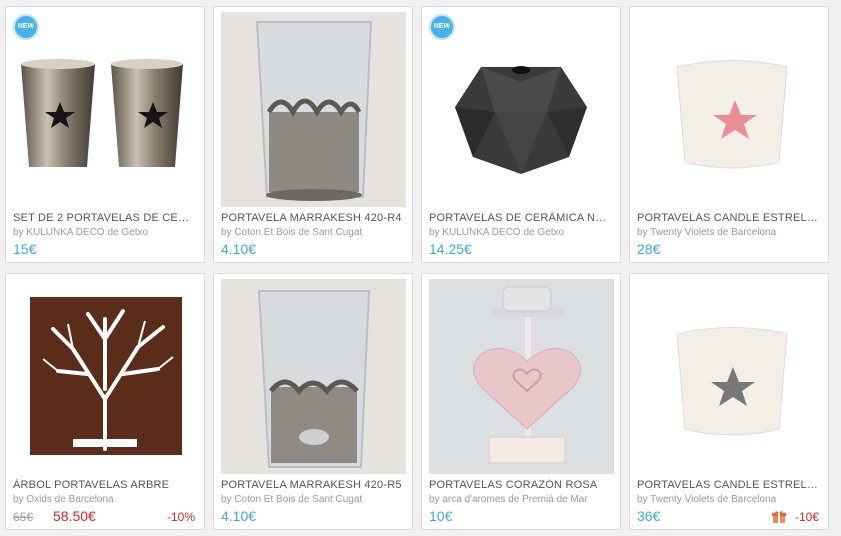 This screenshot has height=536, width=841. What do you see at coordinates (779, 517) in the screenshot?
I see `gift-icon` at bounding box center [779, 517].